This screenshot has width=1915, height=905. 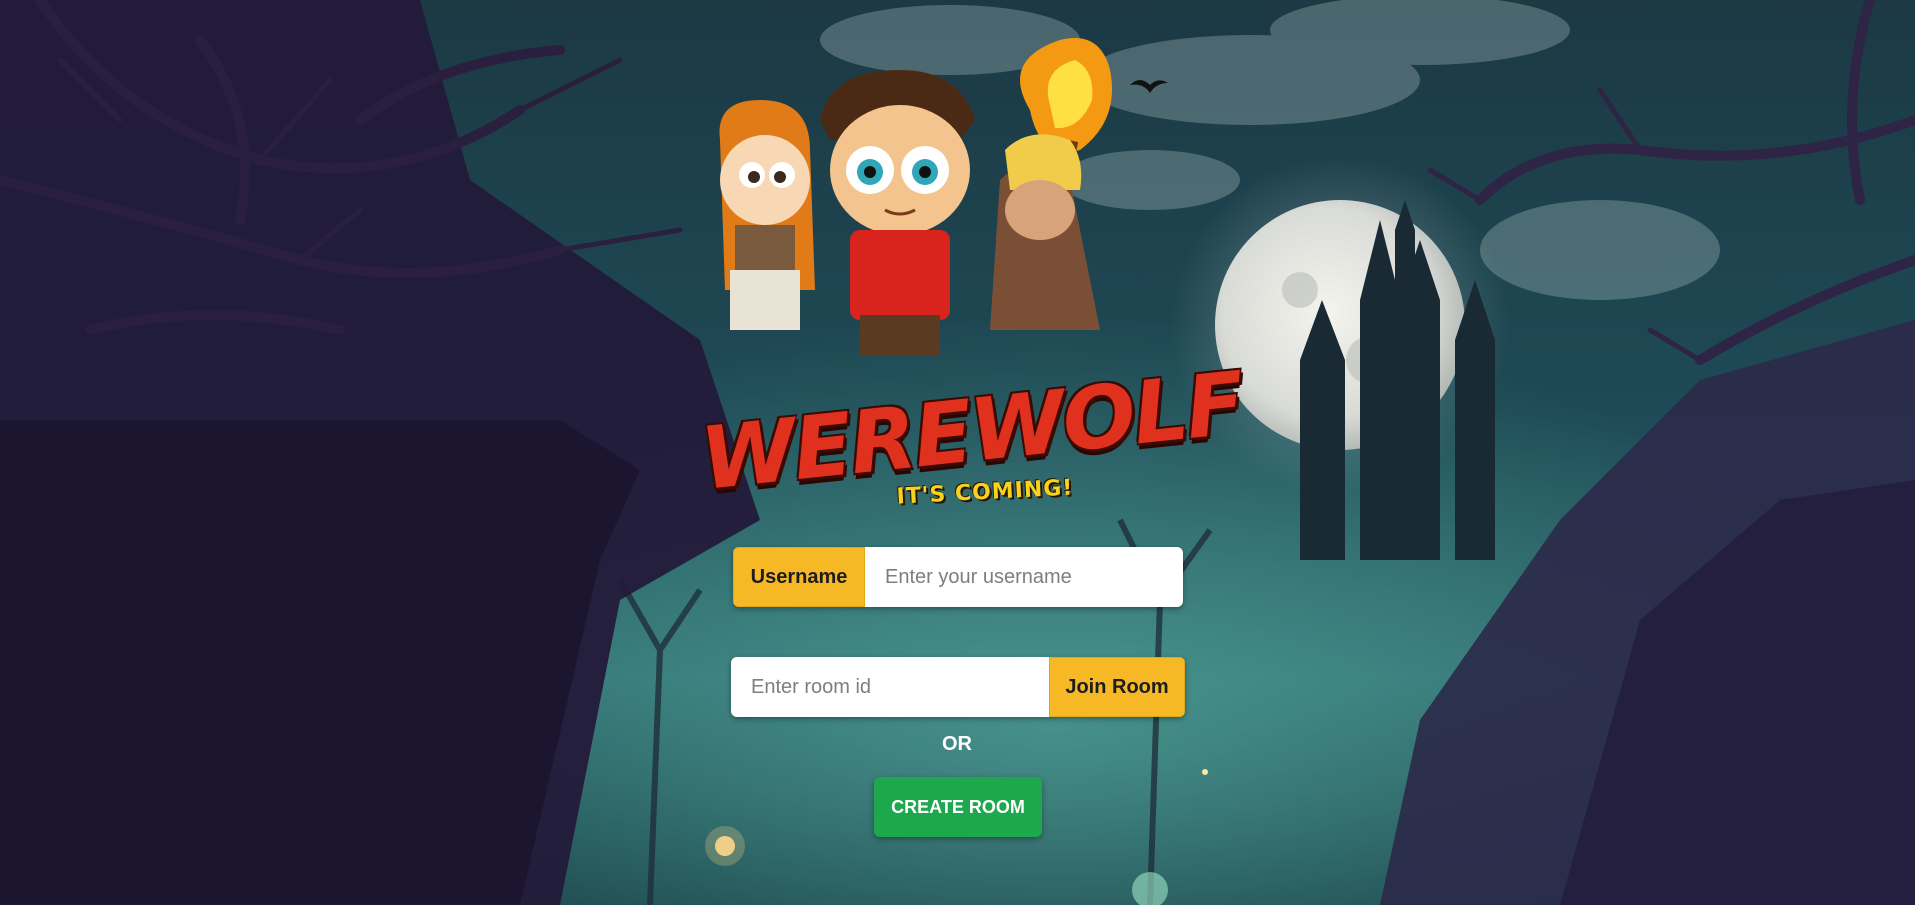 What do you see at coordinates (957, 744) in the screenshot?
I see `or-divider: OR` at bounding box center [957, 744].